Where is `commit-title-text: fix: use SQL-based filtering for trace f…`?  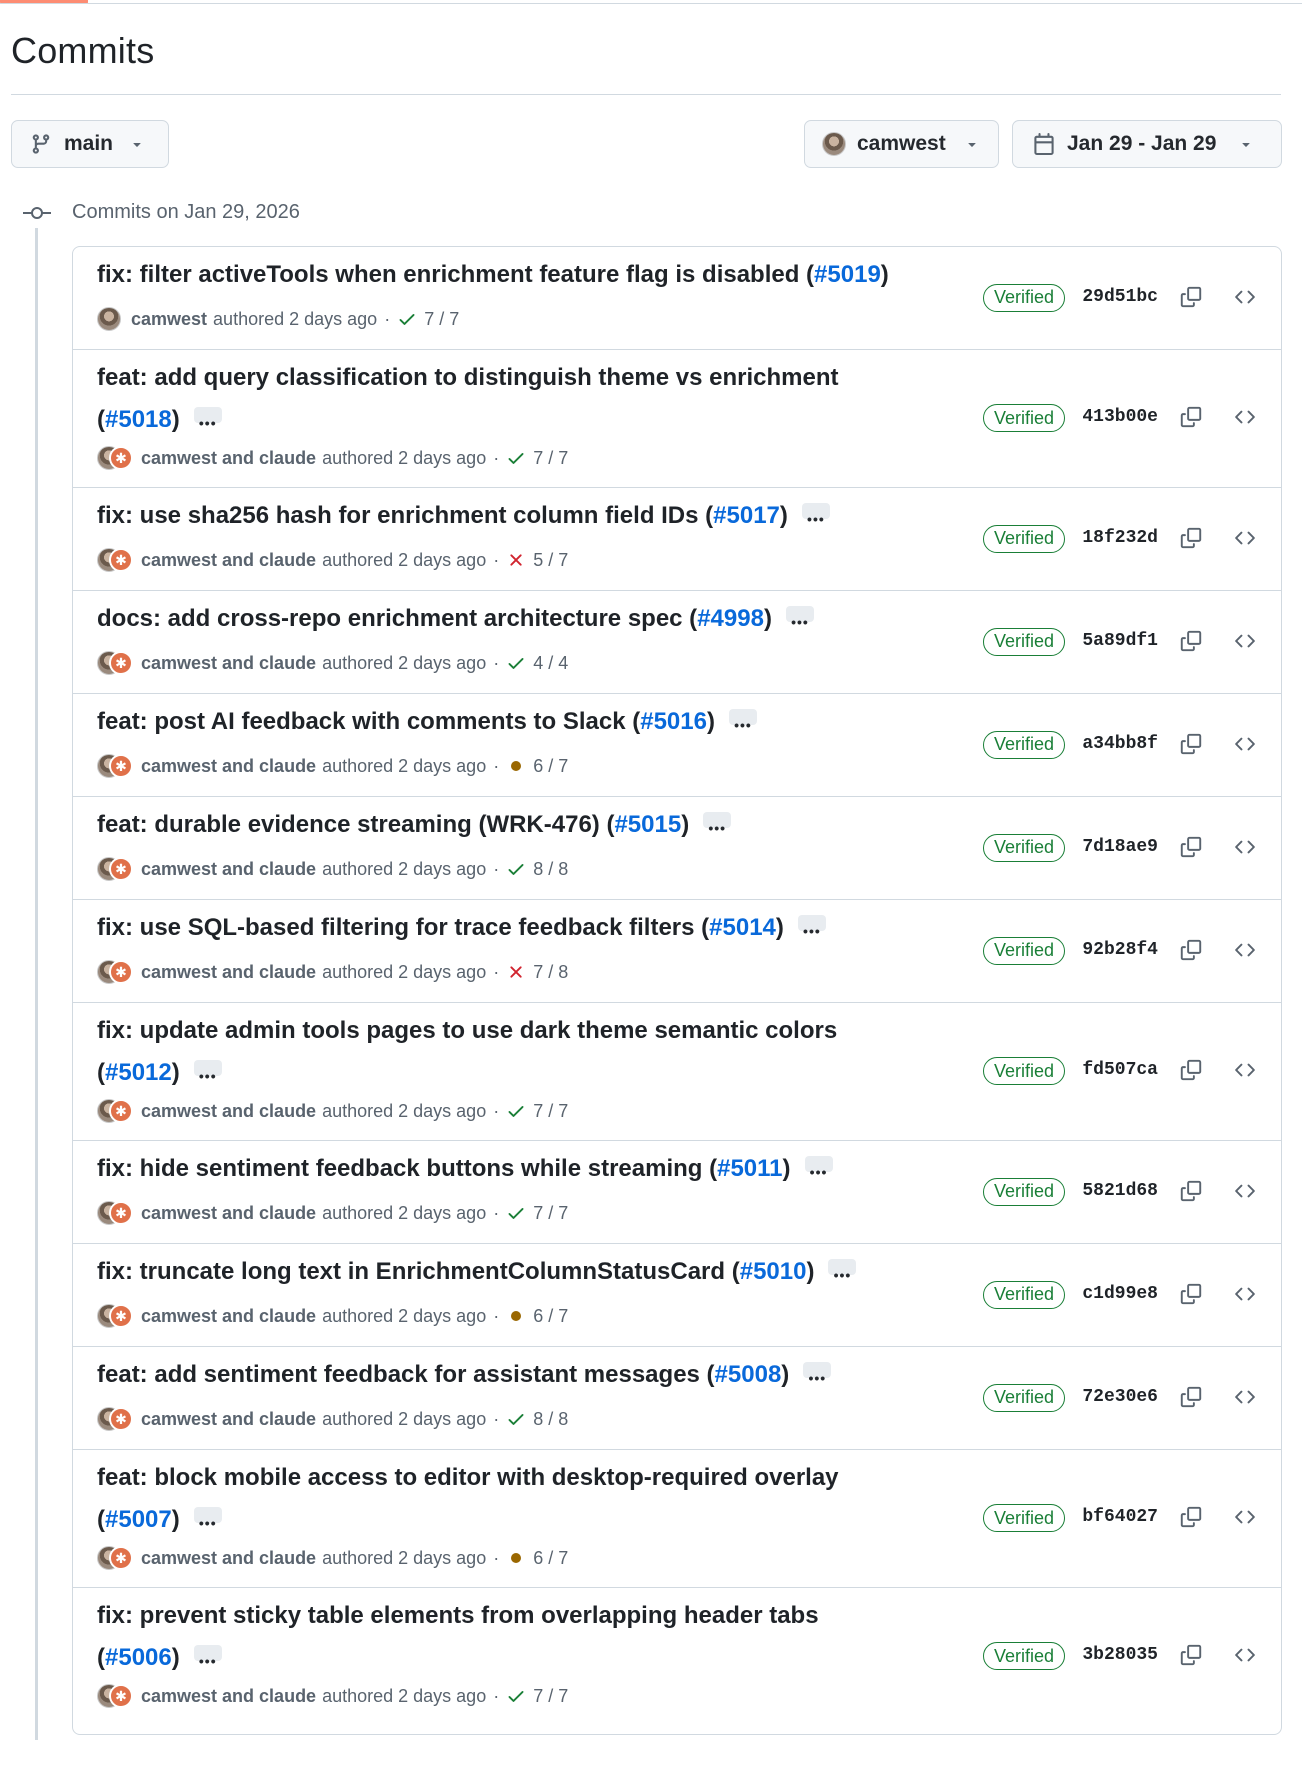 commit-title-text: fix: use SQL-based filtering for trace f… is located at coordinates (403, 927).